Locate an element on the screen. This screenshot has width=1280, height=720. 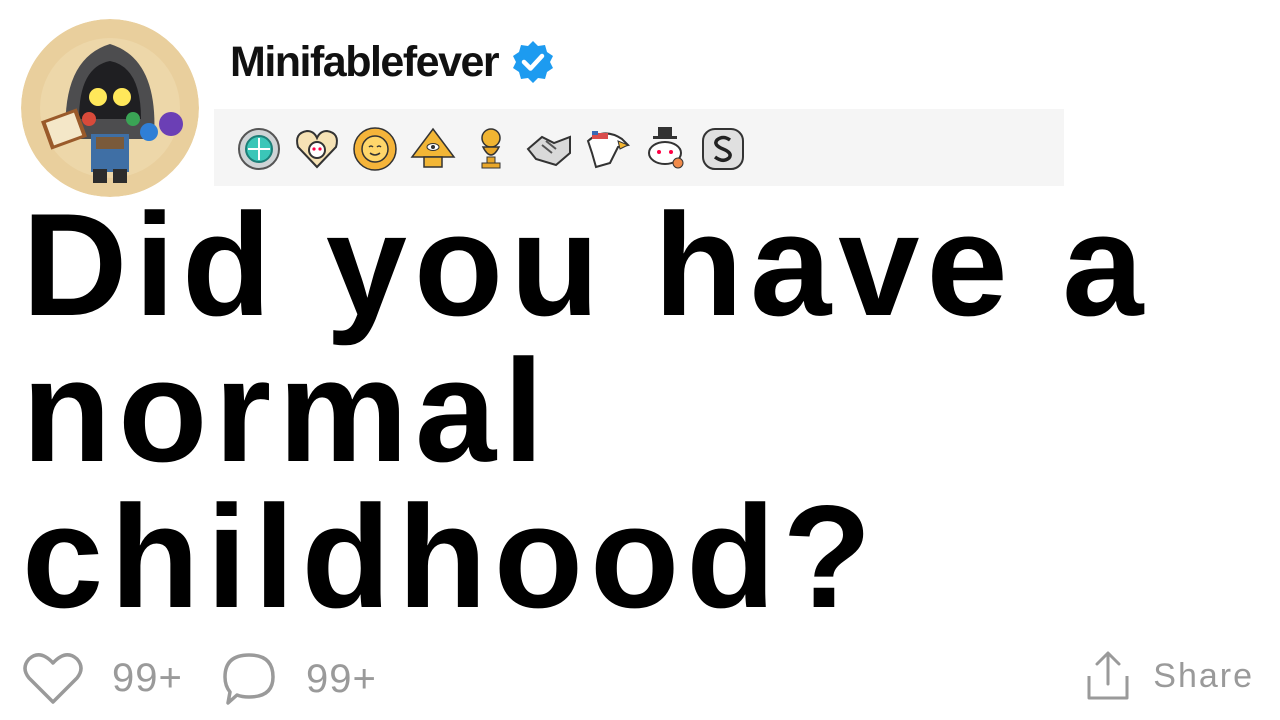
eagle-icon is located at coordinates (607, 148).